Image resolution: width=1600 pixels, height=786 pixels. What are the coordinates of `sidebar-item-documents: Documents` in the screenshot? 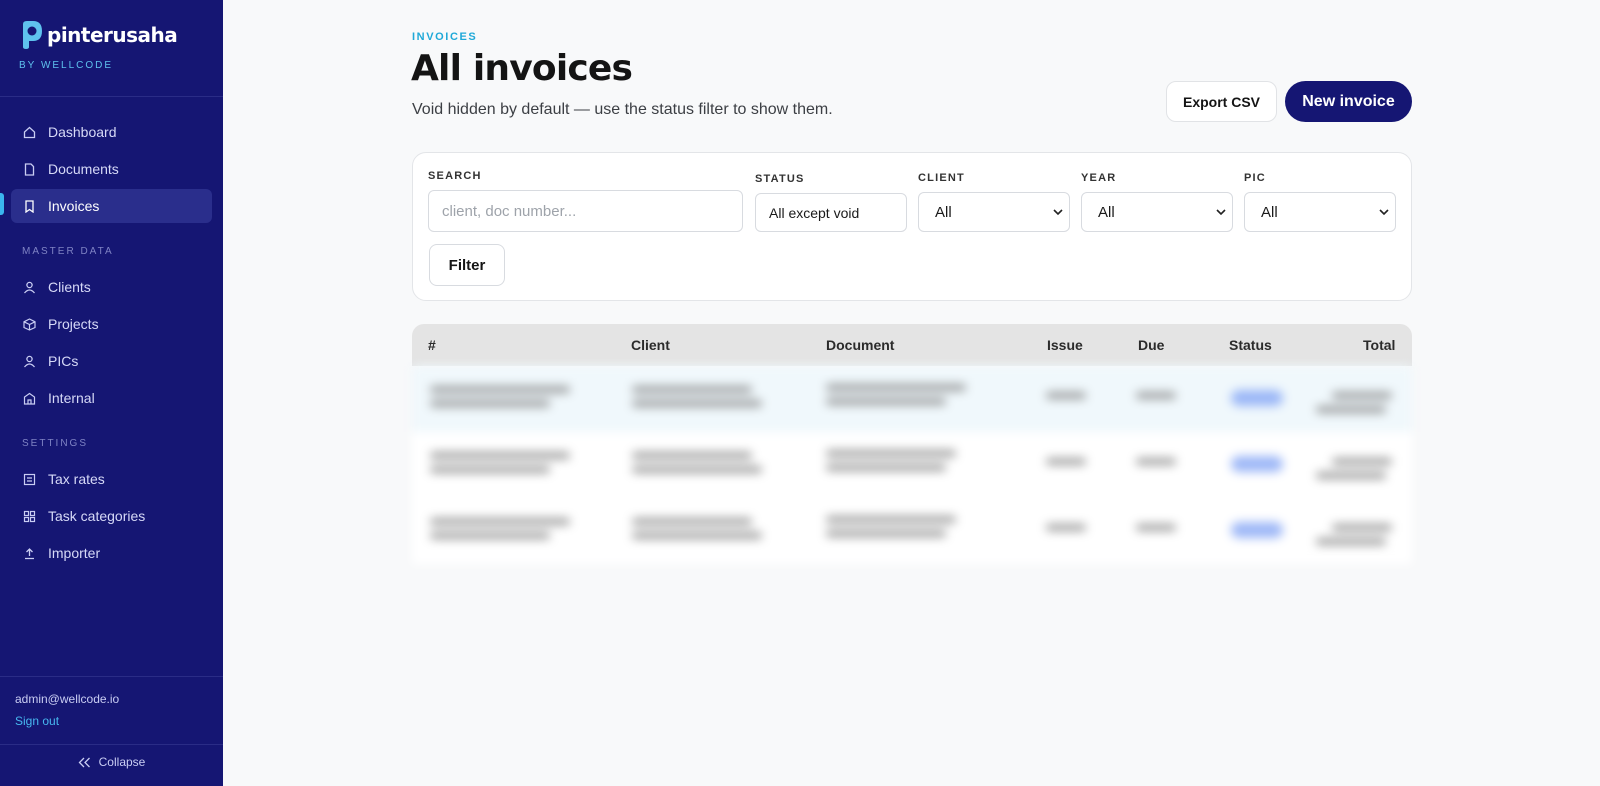 It's located at (111, 169).